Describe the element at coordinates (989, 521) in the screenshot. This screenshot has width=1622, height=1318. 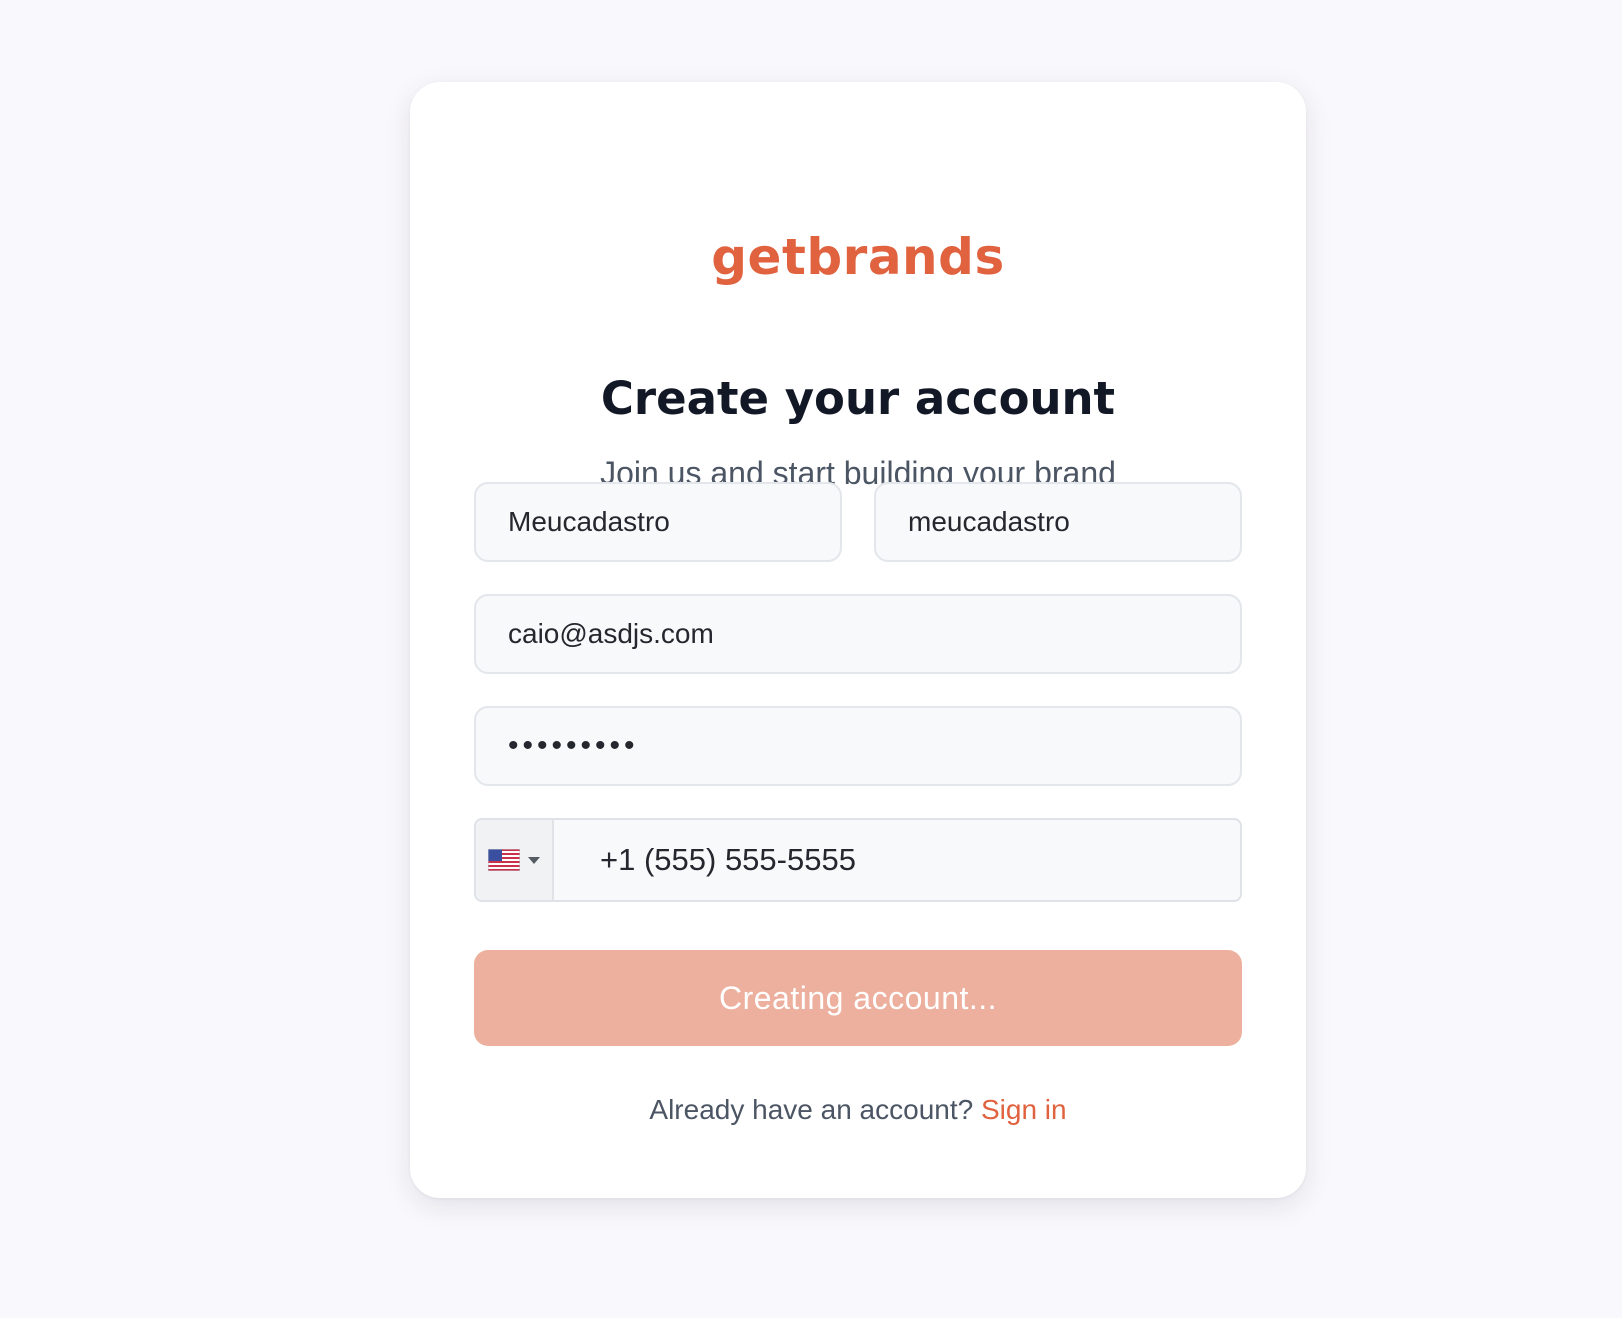
I see `last-name-value: meucadastro` at that location.